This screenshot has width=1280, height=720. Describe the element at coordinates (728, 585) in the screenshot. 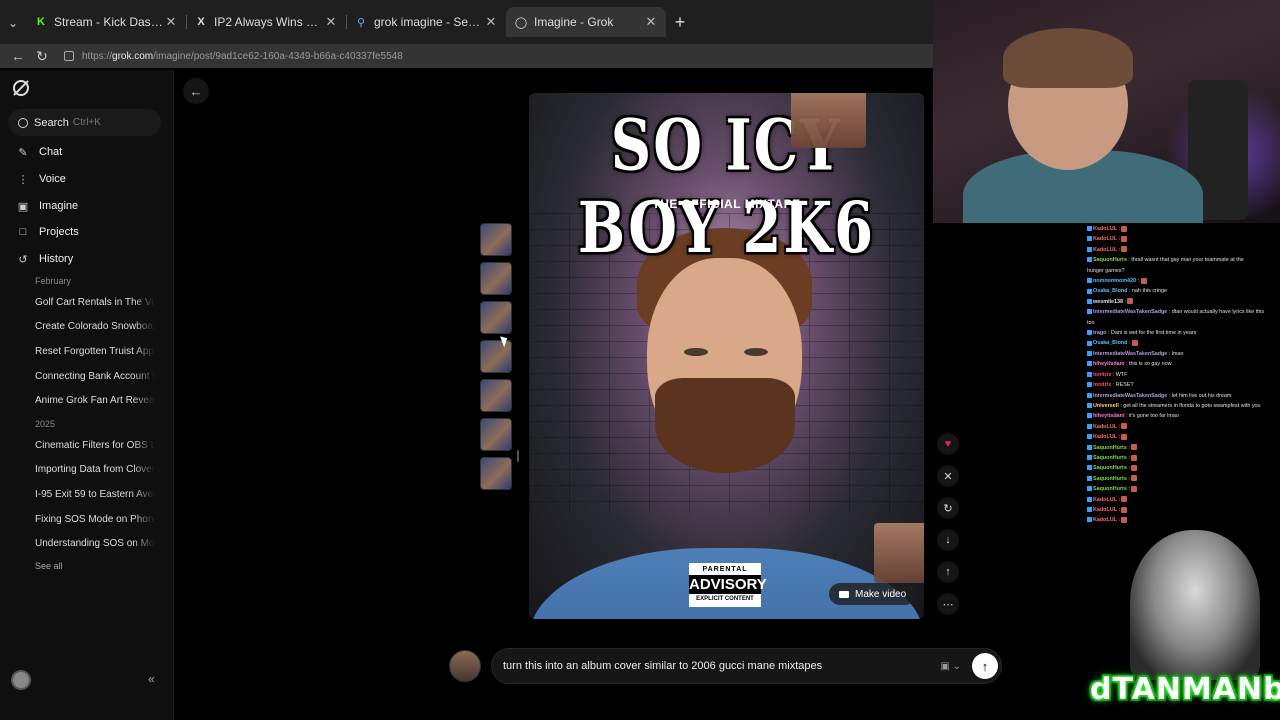

I see `parental-advisory-label: PARENTAL ADVISORY EXPLICIT CONTENT` at that location.